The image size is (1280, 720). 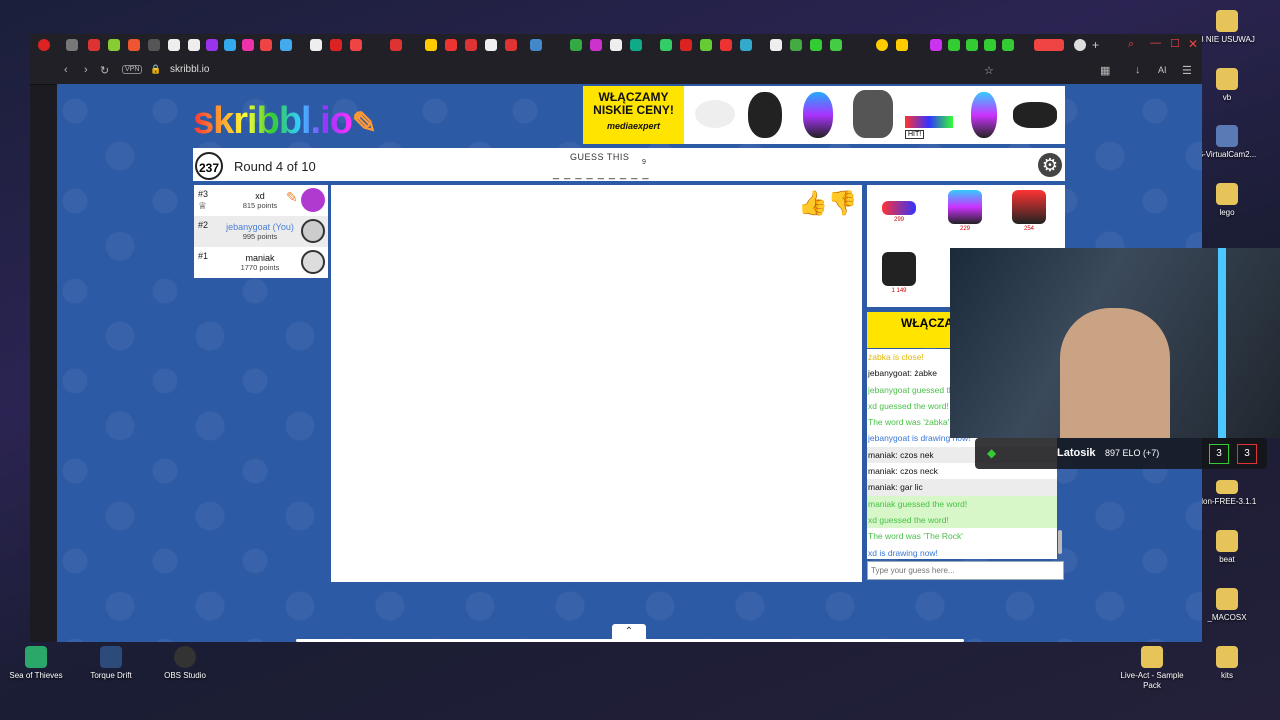 I want to click on desktop-icon-right-1: vb, so click(x=1227, y=85).